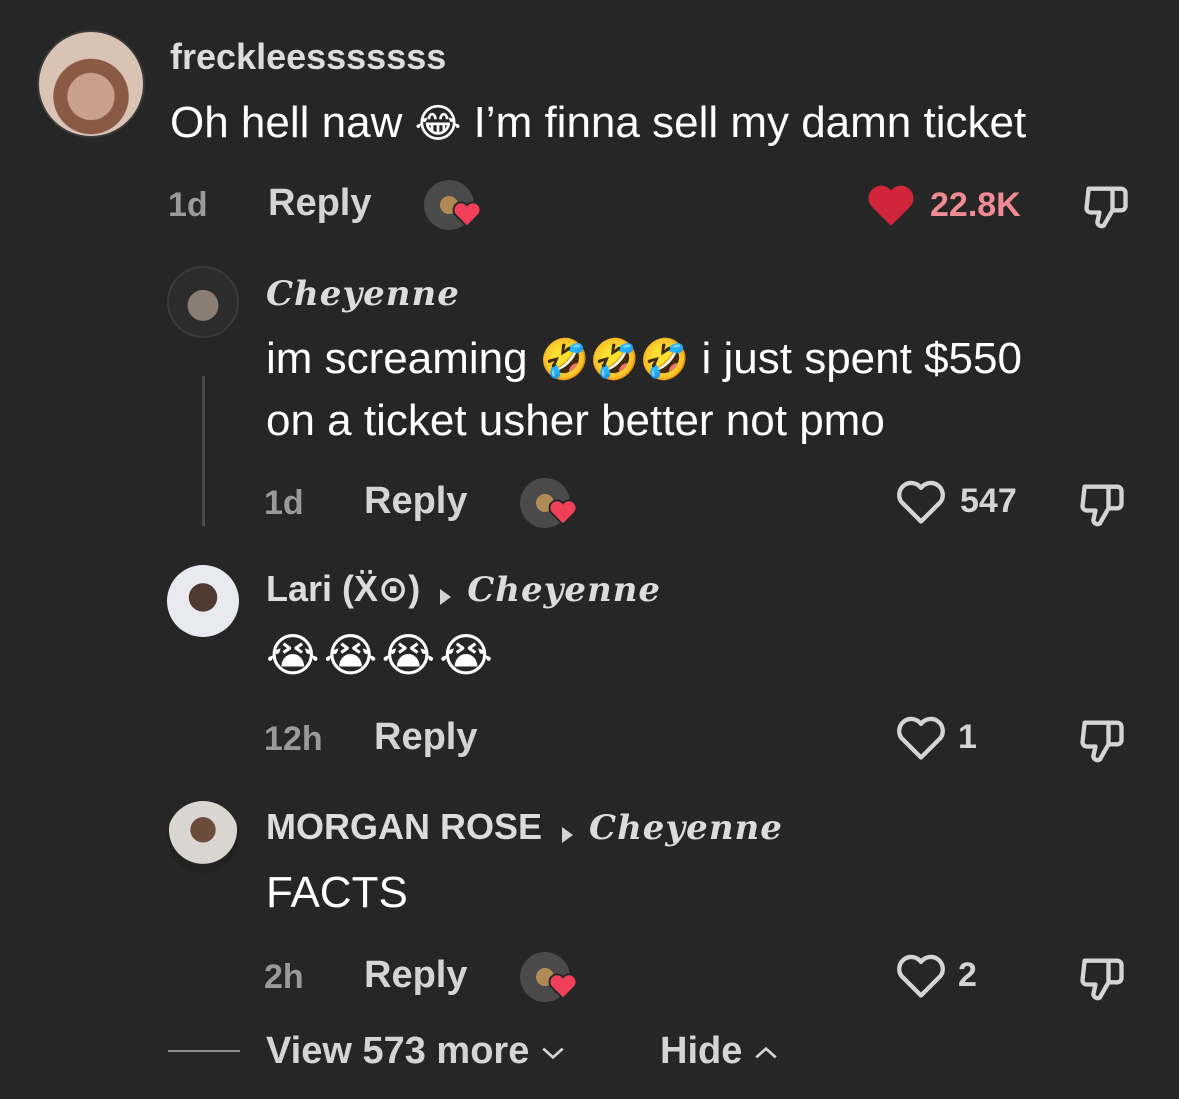 The image size is (1179, 1099). What do you see at coordinates (967, 975) in the screenshot?
I see `like-count: 2` at bounding box center [967, 975].